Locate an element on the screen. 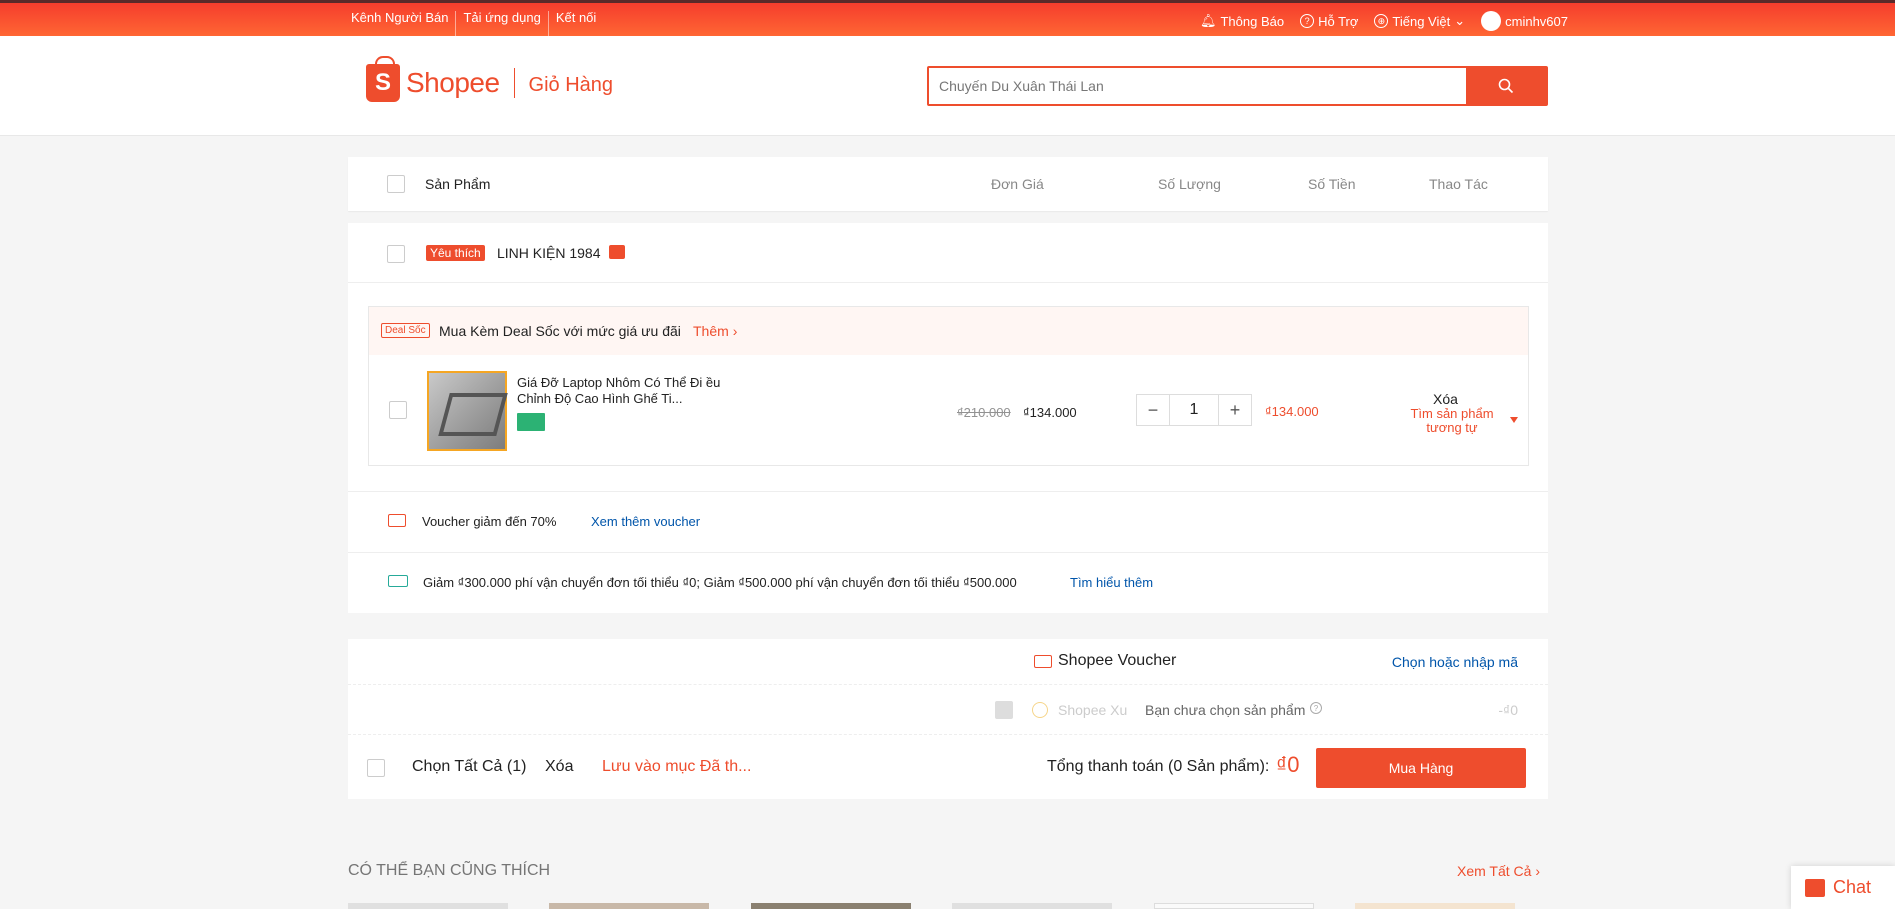  original-price: ₫210.000 is located at coordinates (984, 412).